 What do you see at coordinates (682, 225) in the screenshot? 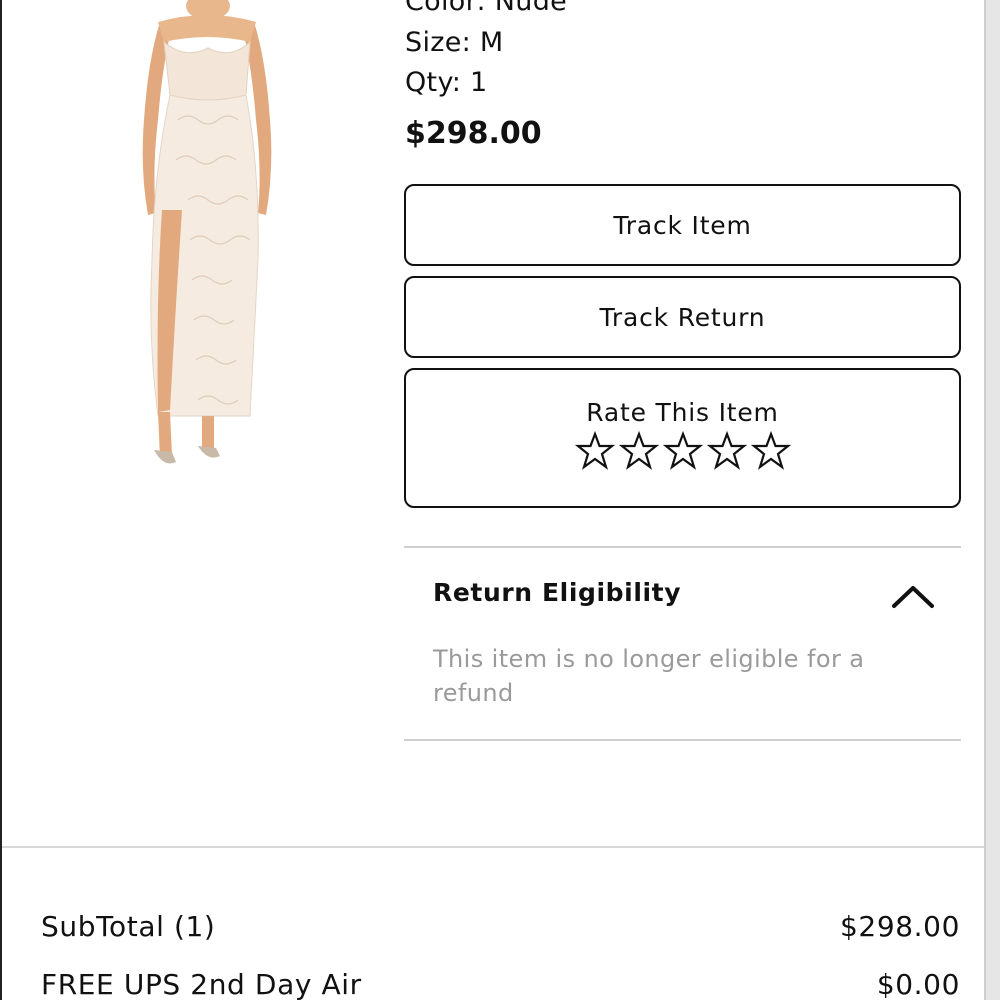
I see `track-item-button: Track Item` at bounding box center [682, 225].